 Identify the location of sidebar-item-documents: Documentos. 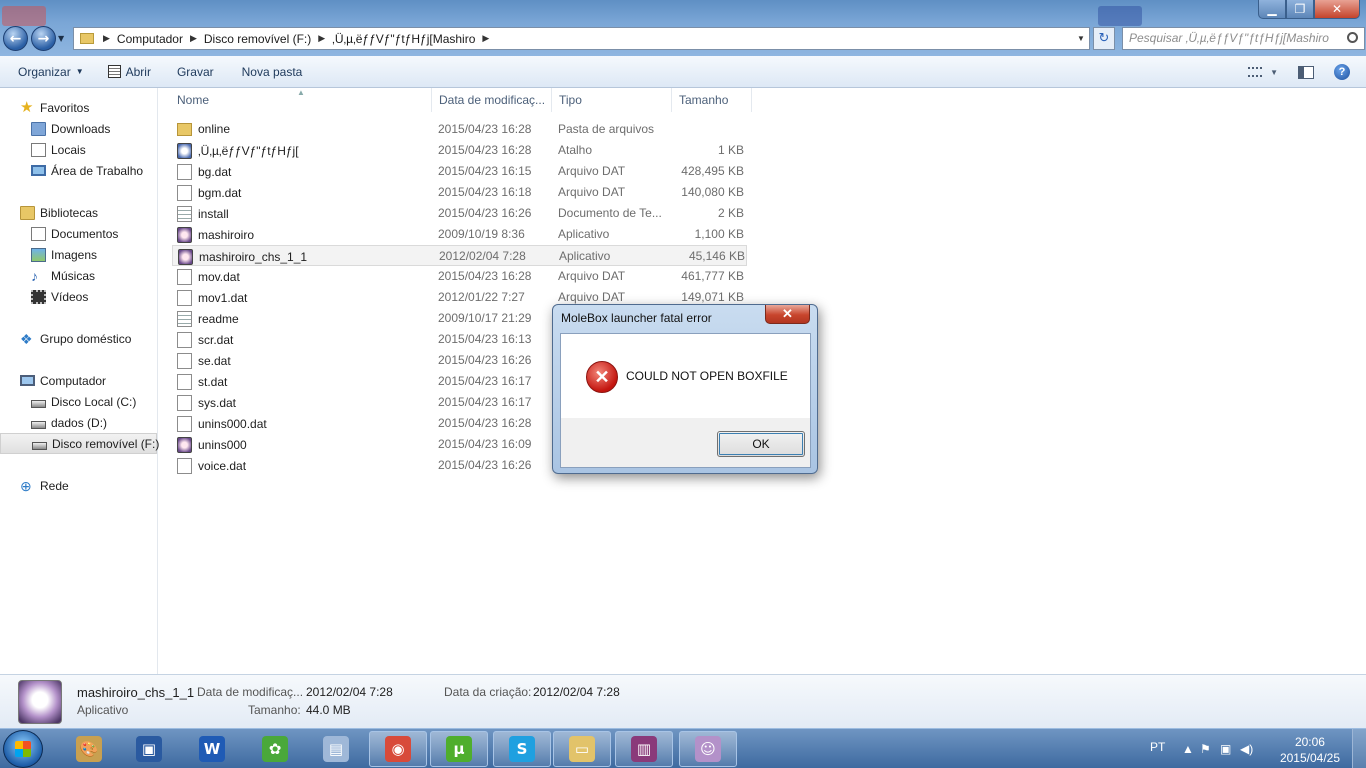
(78, 233).